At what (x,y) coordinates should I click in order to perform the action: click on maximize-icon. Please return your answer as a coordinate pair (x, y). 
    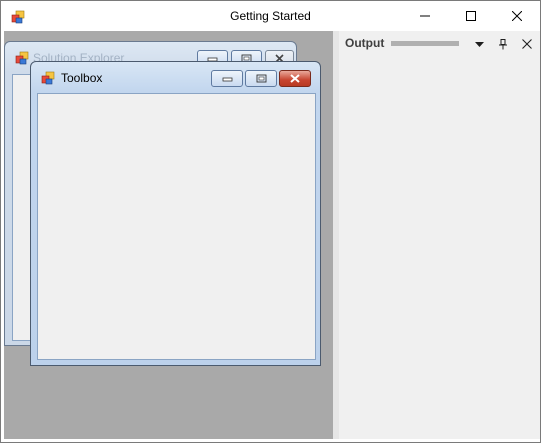
    Looking at the image, I should click on (471, 16).